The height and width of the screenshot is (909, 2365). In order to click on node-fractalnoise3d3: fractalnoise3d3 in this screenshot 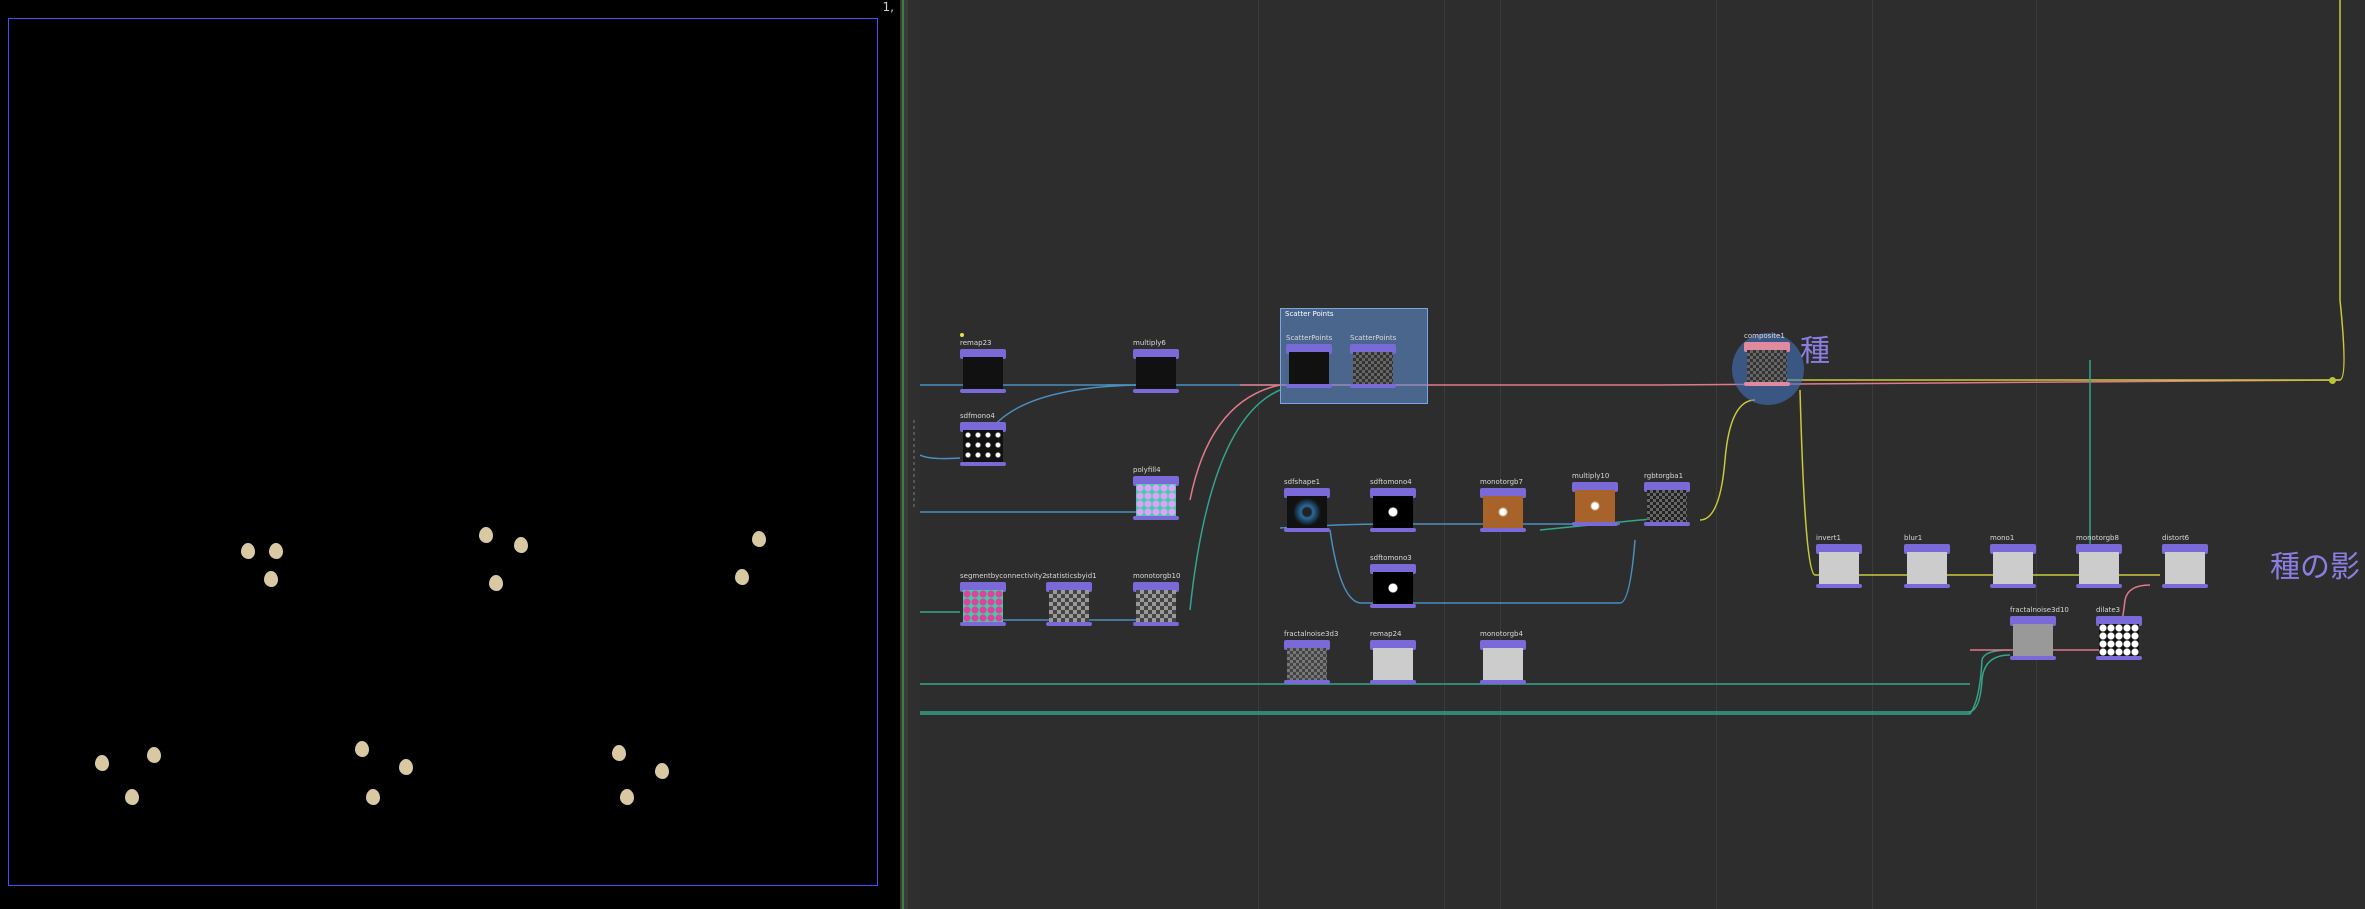, I will do `click(1311, 659)`.